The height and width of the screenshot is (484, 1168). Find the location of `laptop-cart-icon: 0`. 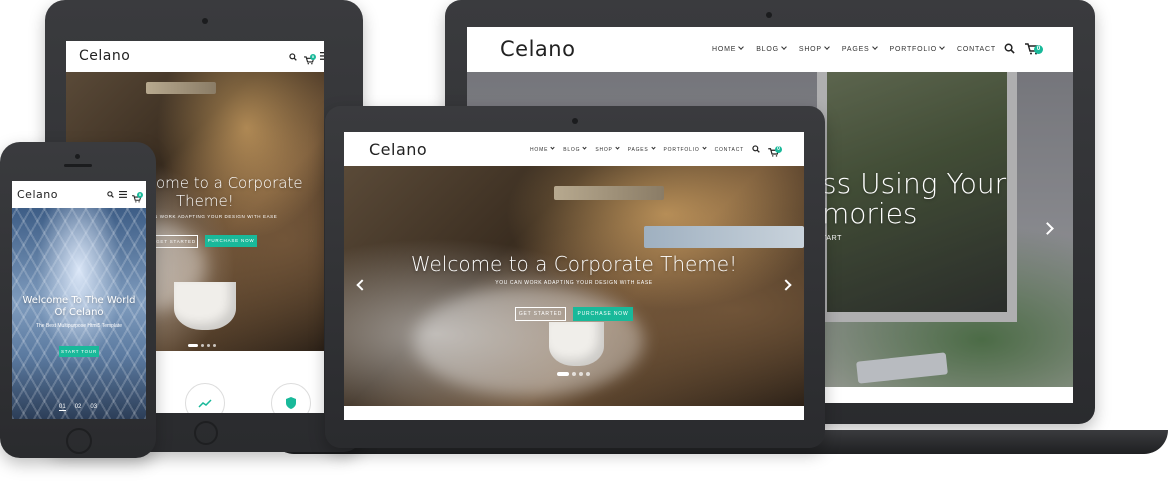

laptop-cart-icon: 0 is located at coordinates (775, 150).